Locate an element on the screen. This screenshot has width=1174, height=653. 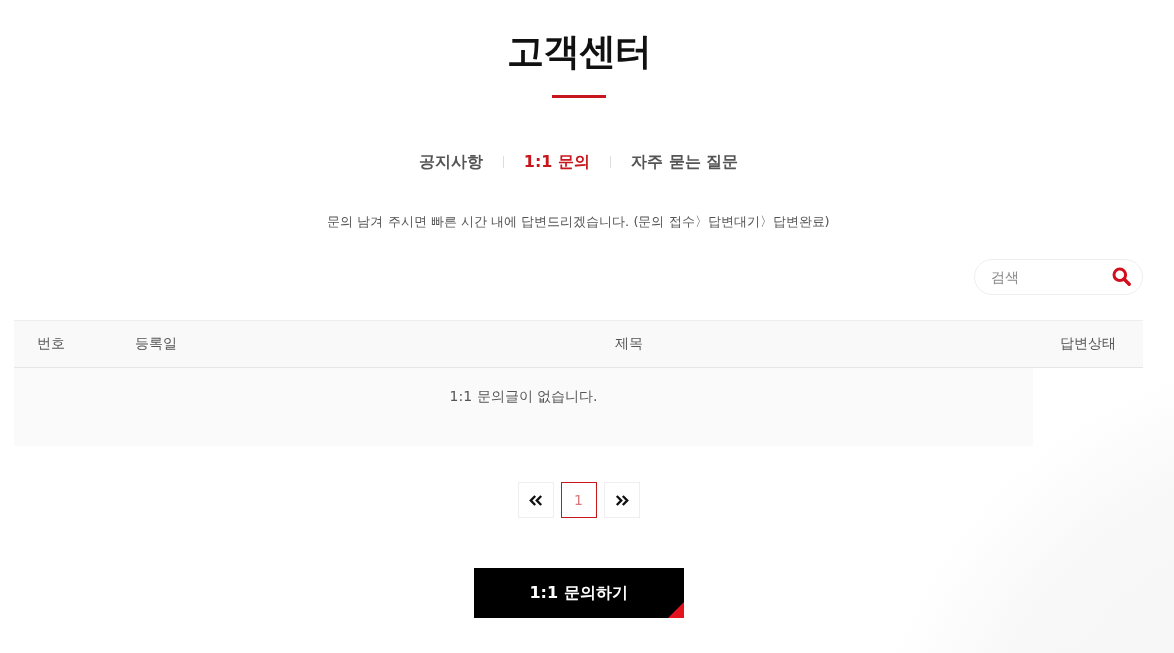
column-header: 답변상태 is located at coordinates (1088, 344).